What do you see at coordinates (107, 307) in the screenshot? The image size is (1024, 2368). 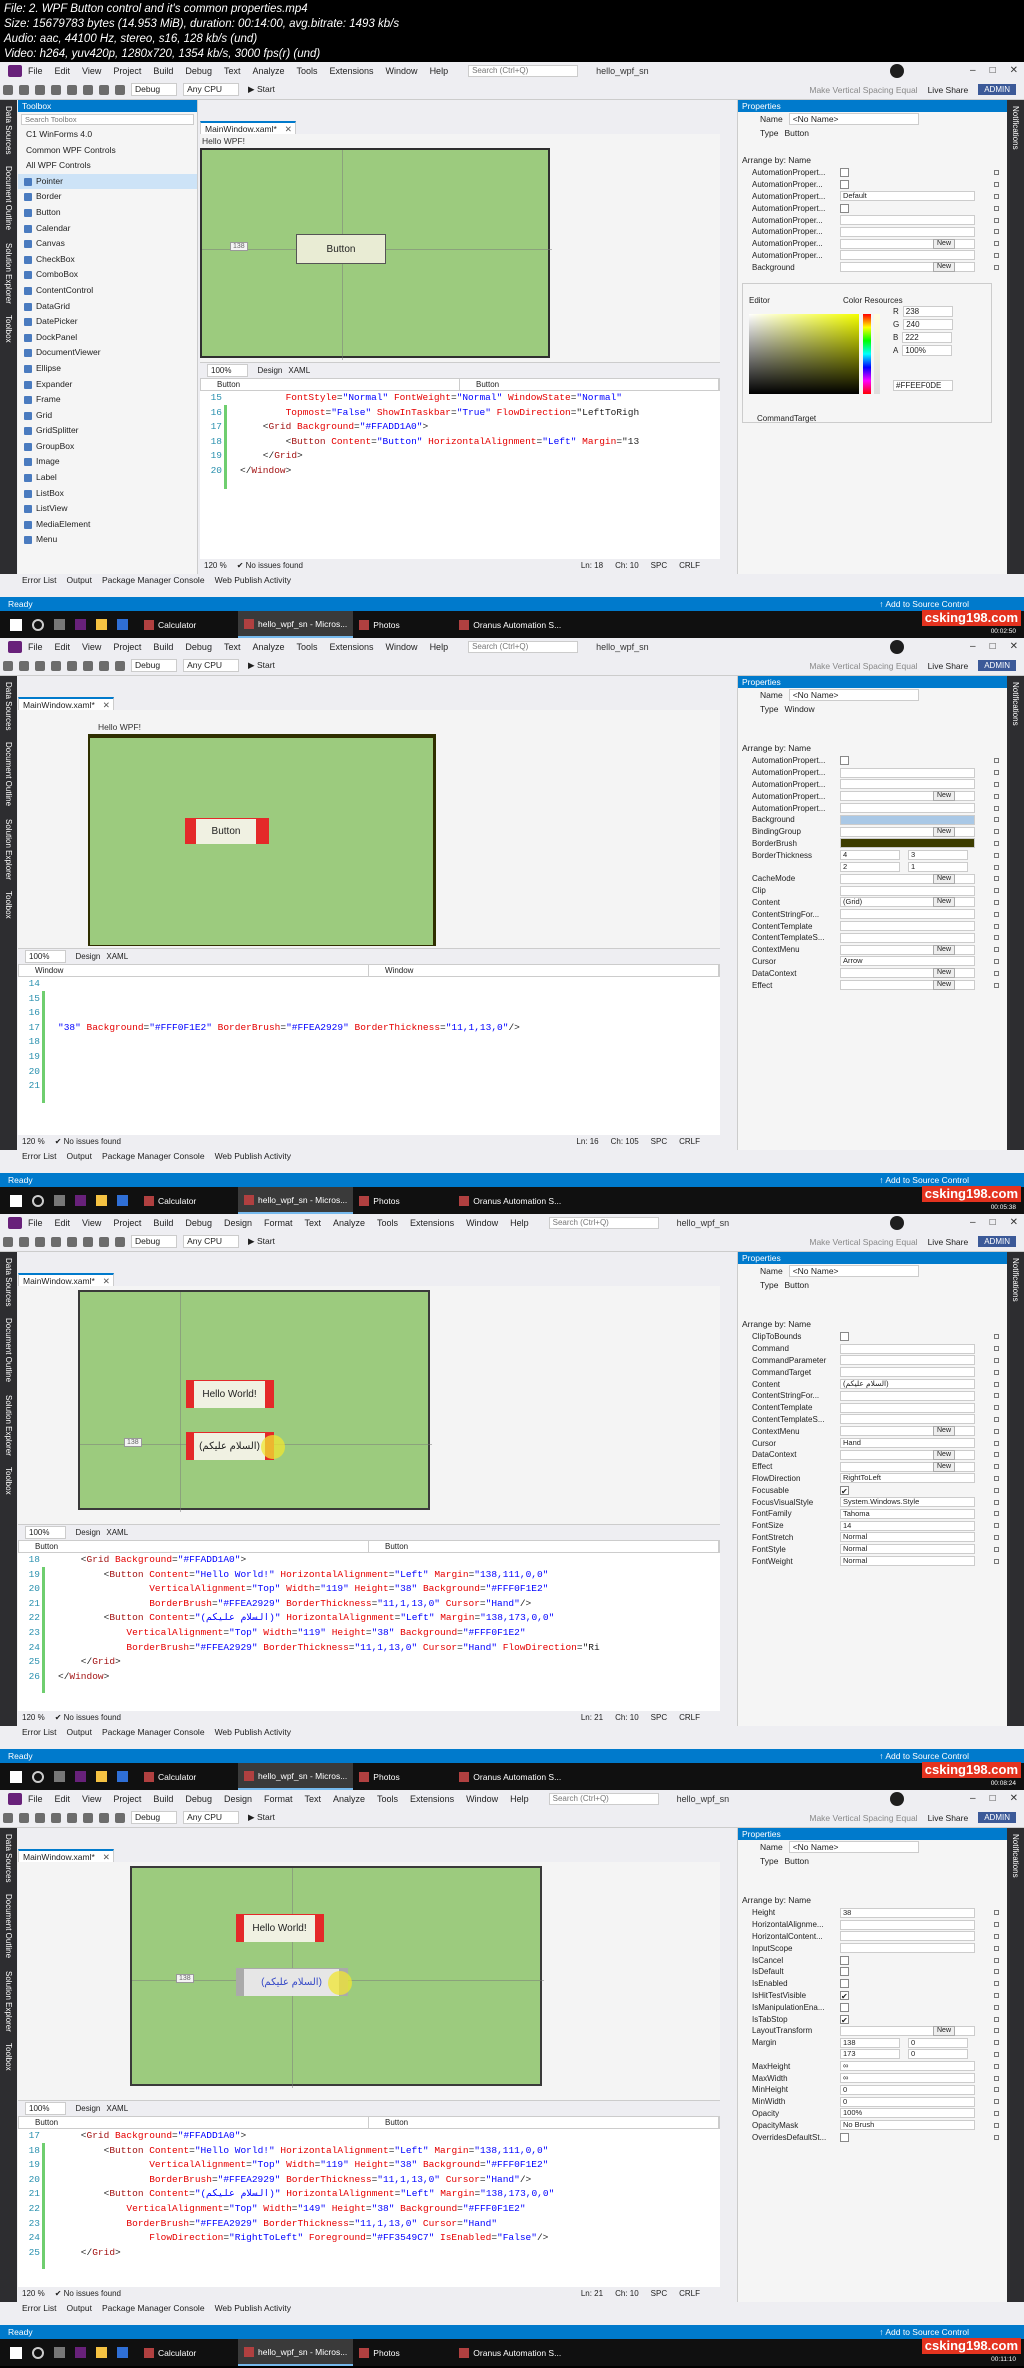 I see `toolbox-item: DataGrid` at bounding box center [107, 307].